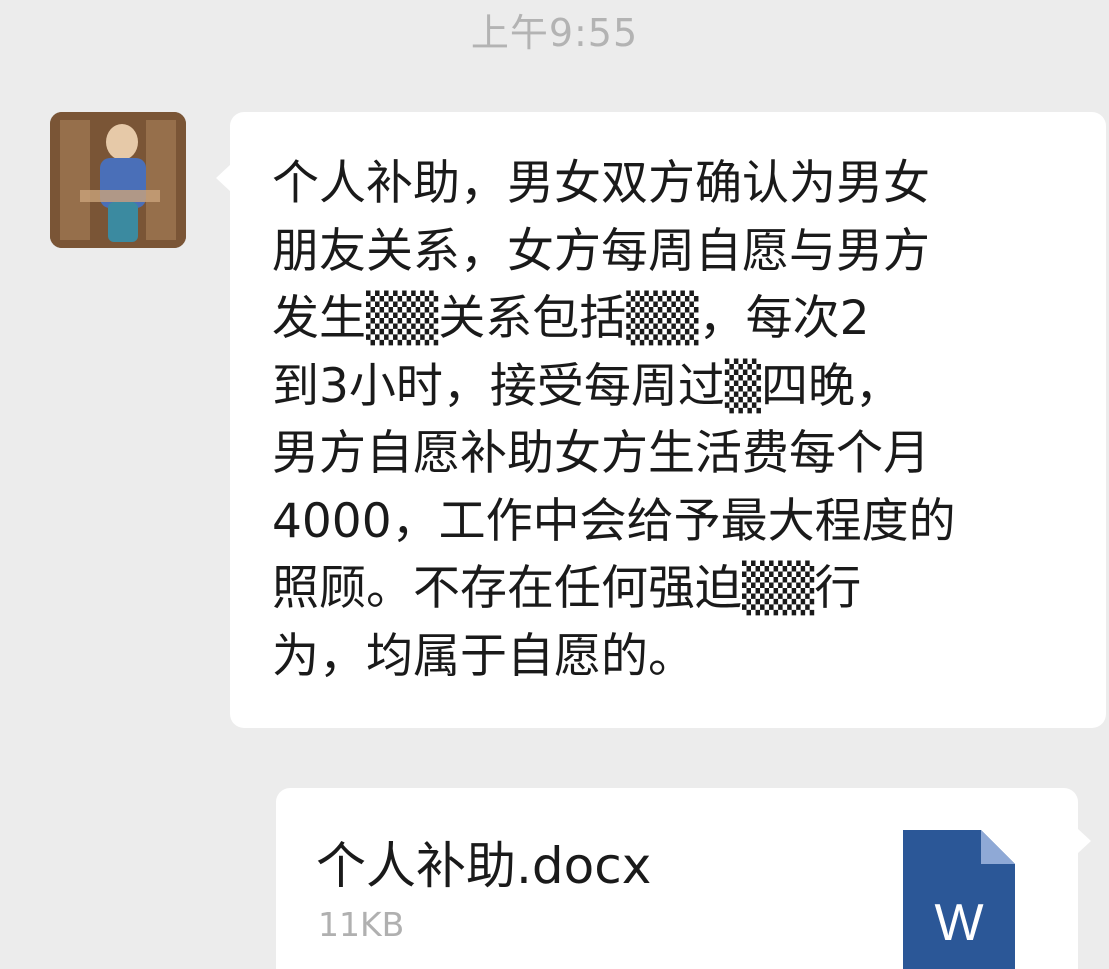 This screenshot has height=969, width=1109. What do you see at coordinates (361, 924) in the screenshot?
I see `file-size: 11KB` at bounding box center [361, 924].